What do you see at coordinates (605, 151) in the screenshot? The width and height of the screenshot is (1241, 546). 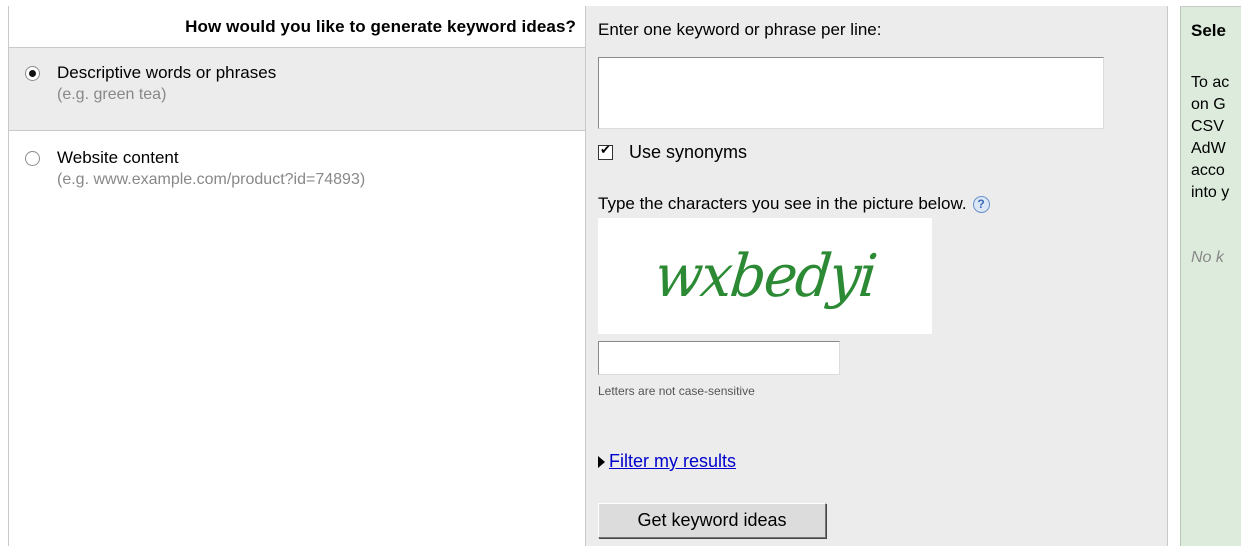 I see `use-synonyms-checkbox` at bounding box center [605, 151].